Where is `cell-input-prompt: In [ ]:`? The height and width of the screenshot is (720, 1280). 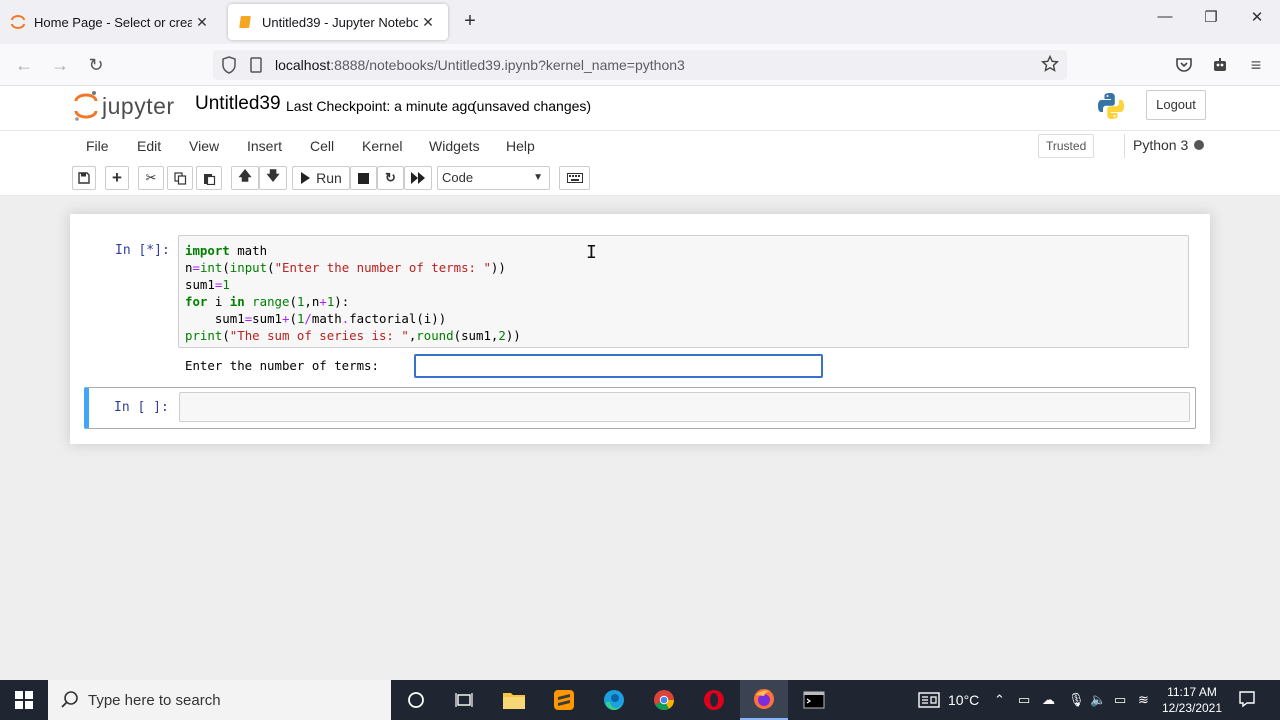
cell-input-prompt: In [ ]: is located at coordinates (141, 407).